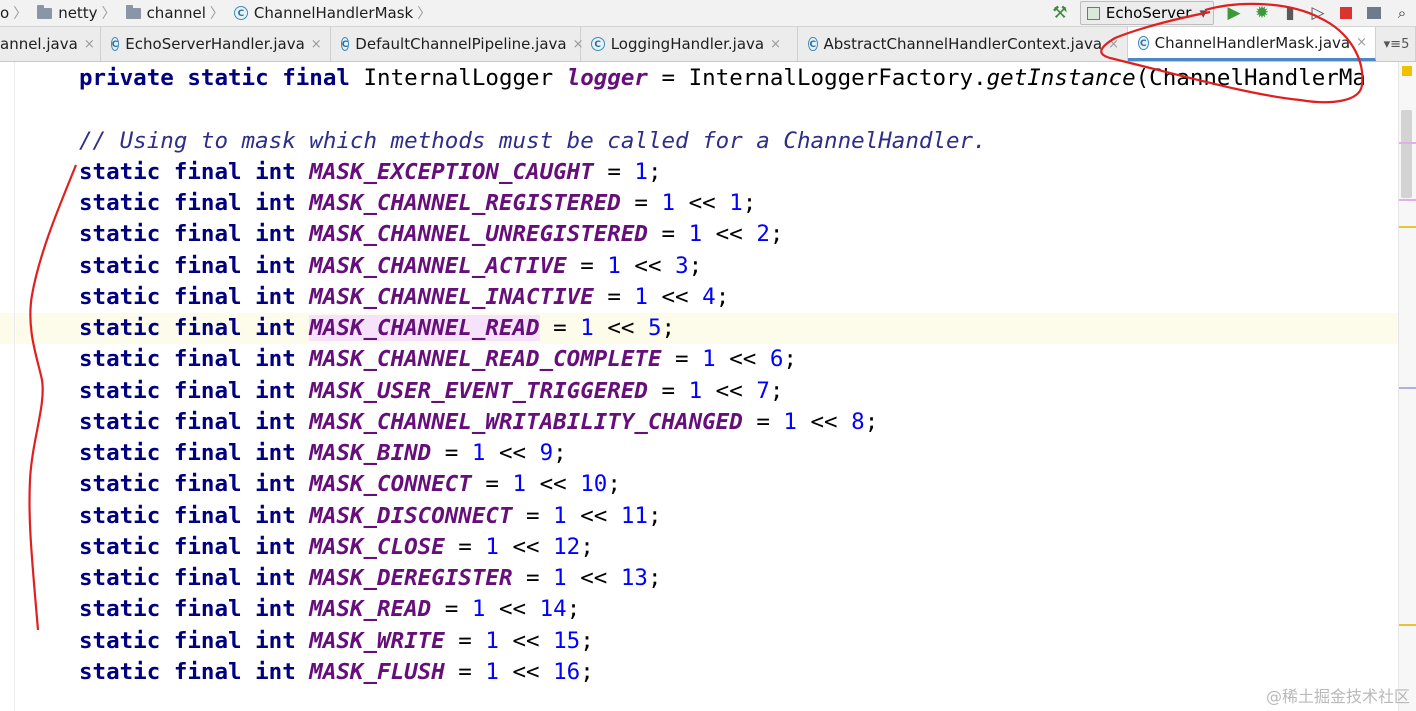 This screenshot has width=1416, height=711. I want to click on run-configuration-selector: EchoServer ▾, so click(1146, 13).